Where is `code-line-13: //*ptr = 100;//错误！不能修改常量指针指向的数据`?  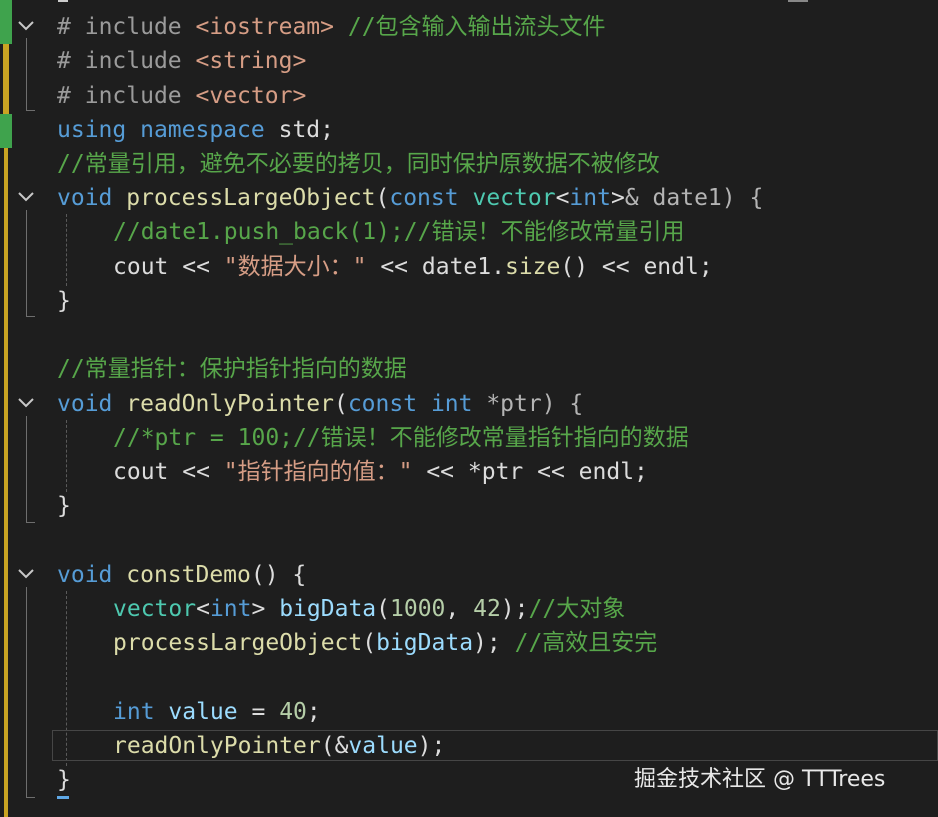
code-line-13: //*ptr = 100;//错误！不能修改常量指针指向的数据 is located at coordinates (401, 438).